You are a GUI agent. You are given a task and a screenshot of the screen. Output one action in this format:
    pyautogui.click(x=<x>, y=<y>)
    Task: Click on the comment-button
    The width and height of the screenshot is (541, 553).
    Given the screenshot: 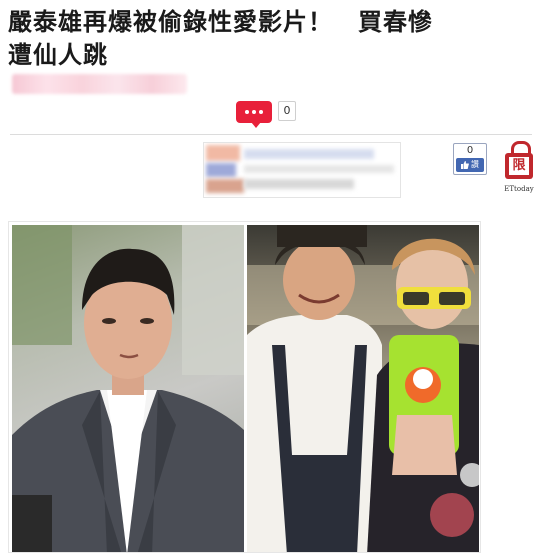 What is the action you would take?
    pyautogui.click(x=254, y=114)
    